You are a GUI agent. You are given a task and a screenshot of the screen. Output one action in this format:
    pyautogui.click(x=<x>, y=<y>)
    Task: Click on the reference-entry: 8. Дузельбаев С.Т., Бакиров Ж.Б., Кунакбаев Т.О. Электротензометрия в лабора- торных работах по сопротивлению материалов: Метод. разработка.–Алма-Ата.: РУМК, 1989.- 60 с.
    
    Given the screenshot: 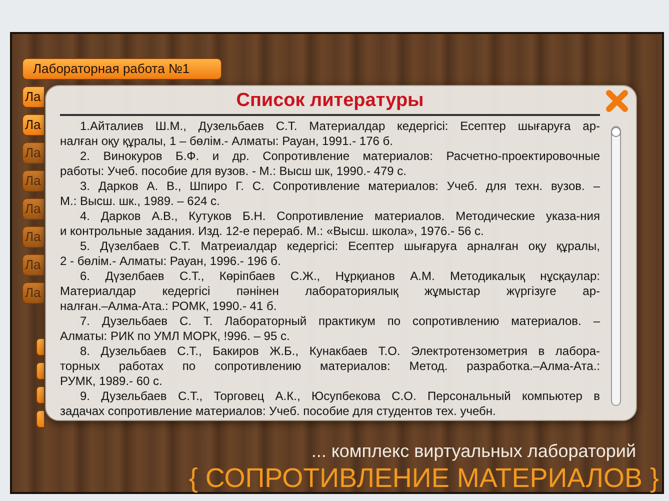 What is the action you would take?
    pyautogui.click(x=330, y=366)
    